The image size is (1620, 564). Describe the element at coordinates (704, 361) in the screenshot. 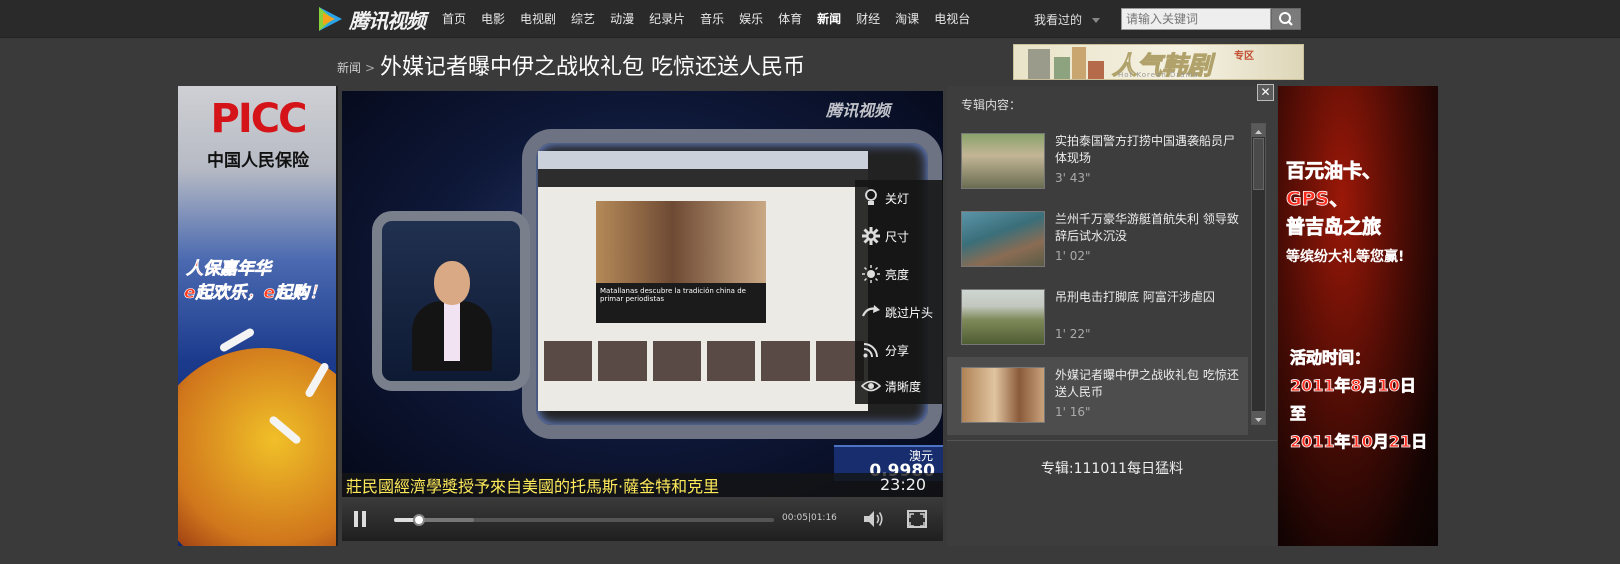

I see `browser-thumbnails` at that location.